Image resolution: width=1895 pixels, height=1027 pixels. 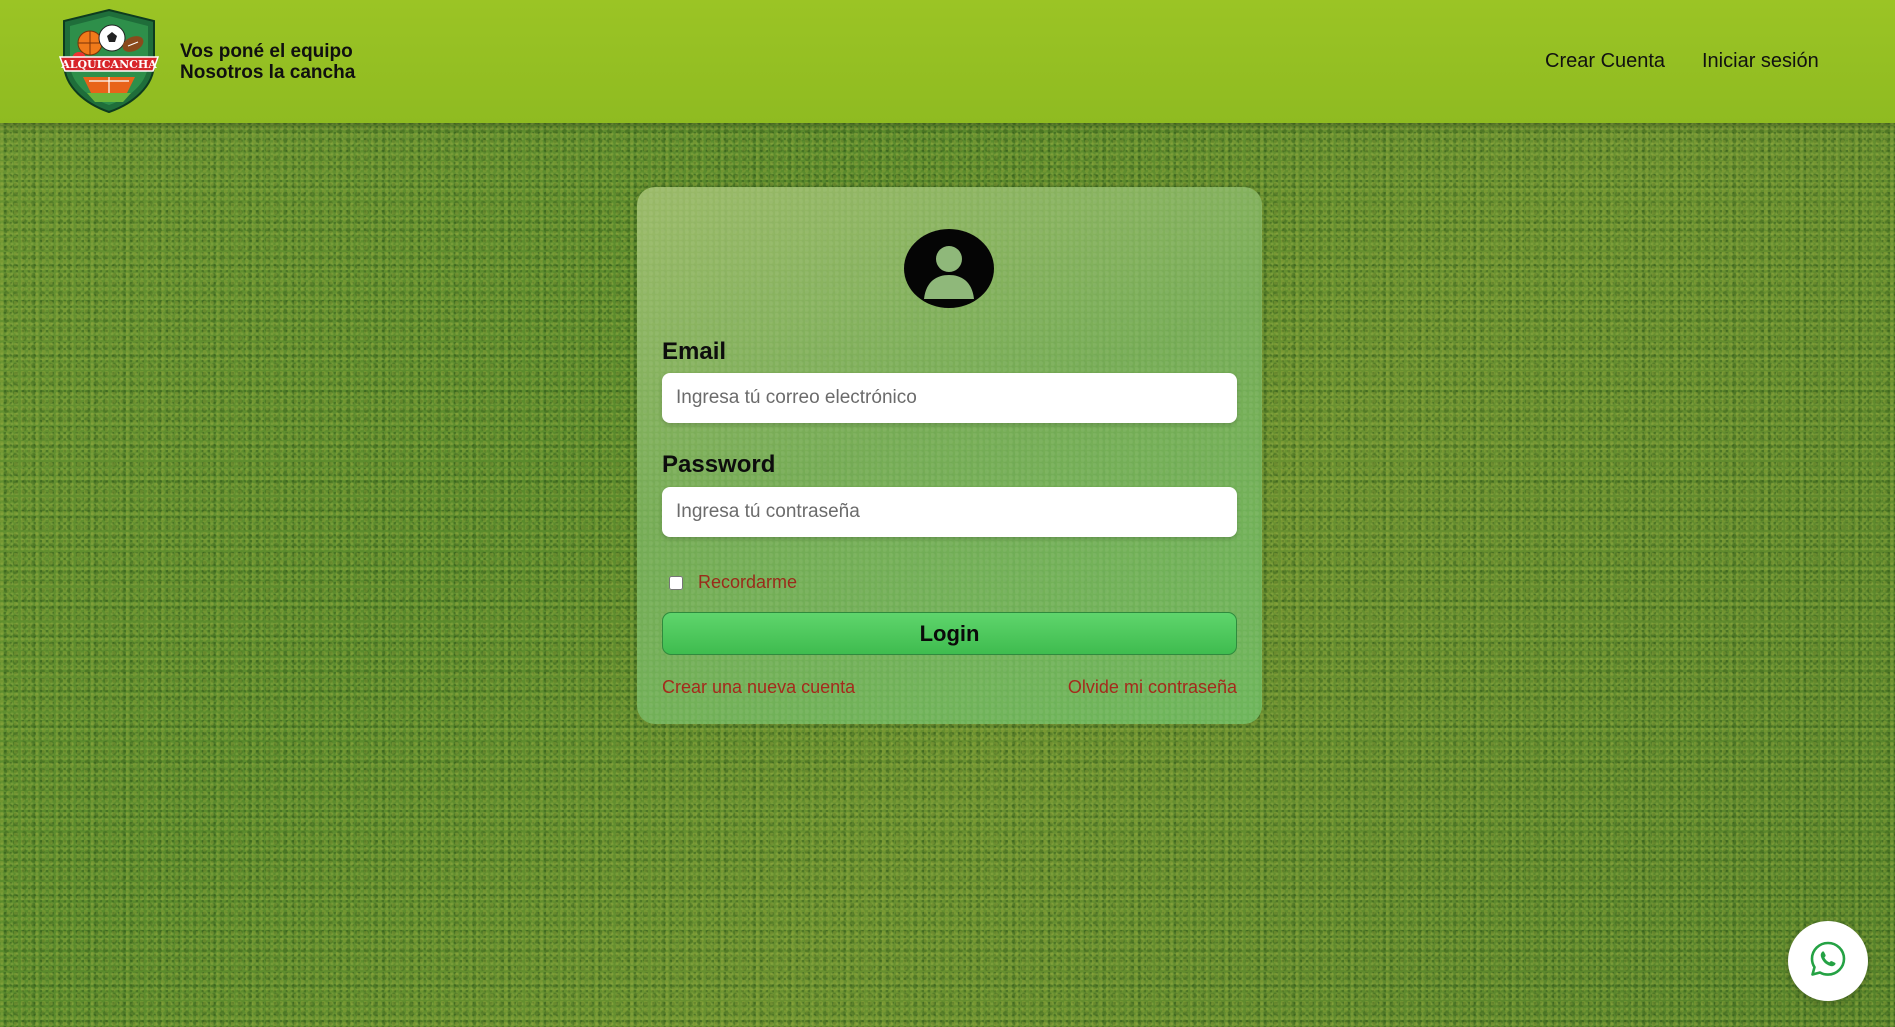 I want to click on forgot-password-link: Olvide mi contraseña, so click(x=1152, y=687).